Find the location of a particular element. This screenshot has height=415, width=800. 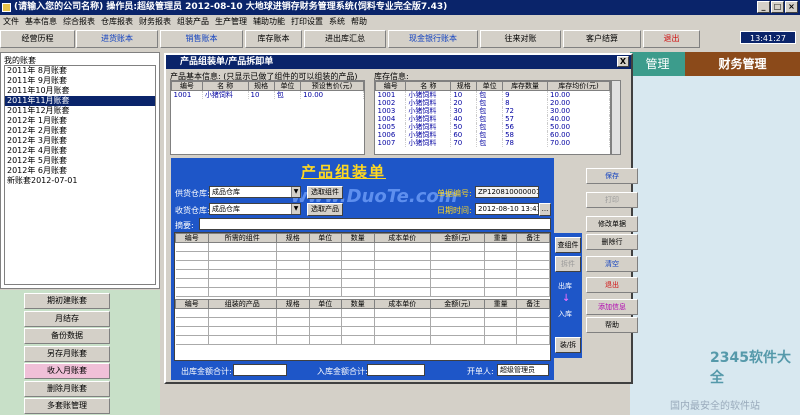

nav-button: 往来对账 is located at coordinates (520, 39).